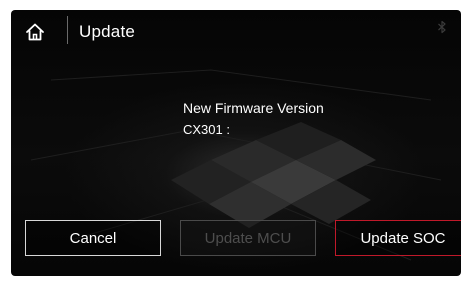  What do you see at coordinates (107, 31) in the screenshot?
I see `page-title: Update` at bounding box center [107, 31].